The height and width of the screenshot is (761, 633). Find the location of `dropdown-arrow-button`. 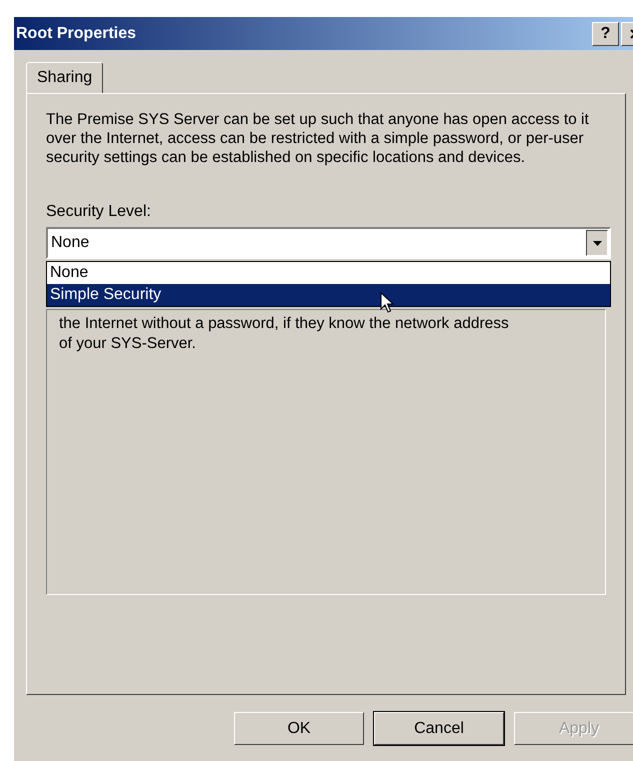

dropdown-arrow-button is located at coordinates (597, 243).